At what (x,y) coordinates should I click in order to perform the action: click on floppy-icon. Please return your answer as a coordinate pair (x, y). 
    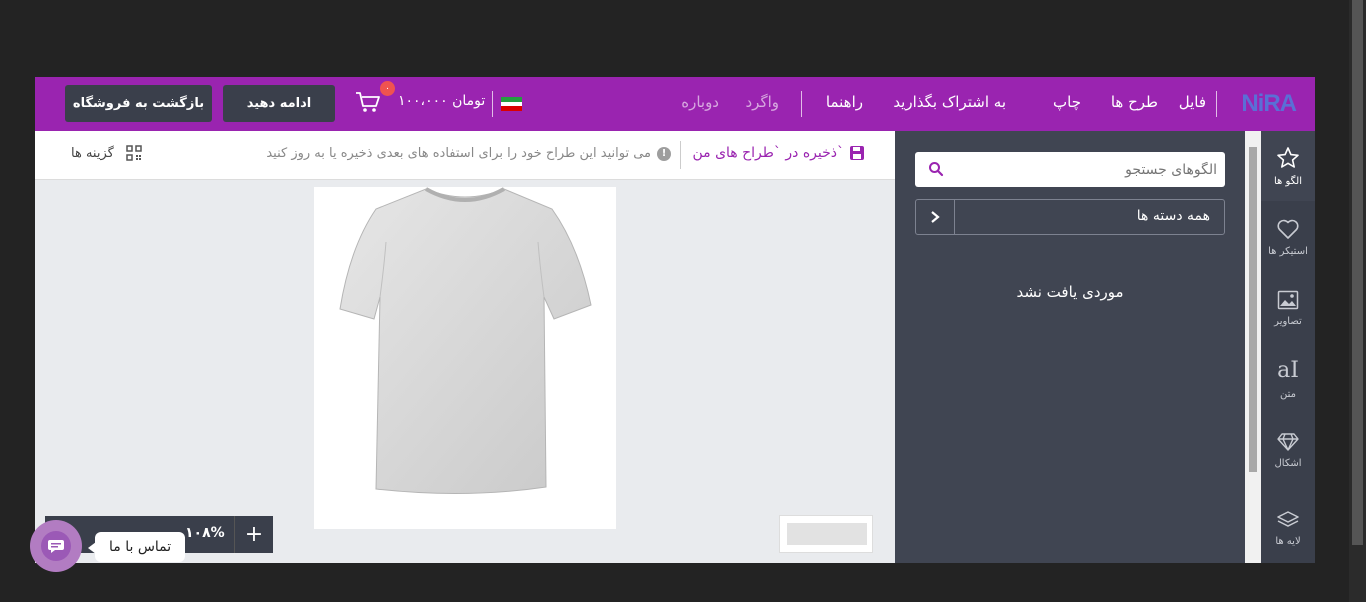
    Looking at the image, I should click on (857, 153).